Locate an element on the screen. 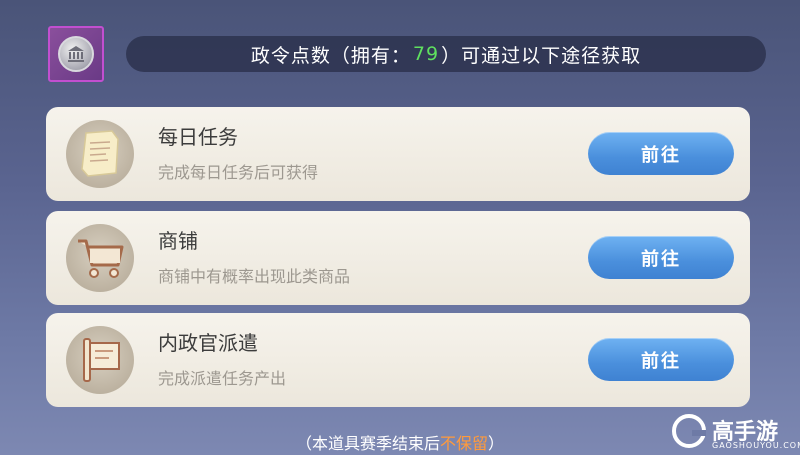  footer-note-prefix: （本道具赛季结束后 is located at coordinates (367, 443).